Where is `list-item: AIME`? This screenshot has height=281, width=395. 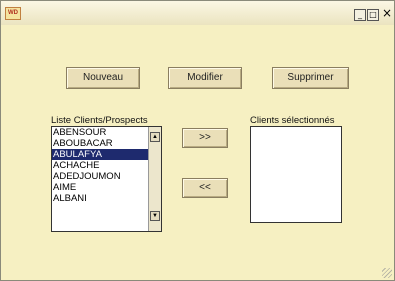 list-item: AIME is located at coordinates (106, 187).